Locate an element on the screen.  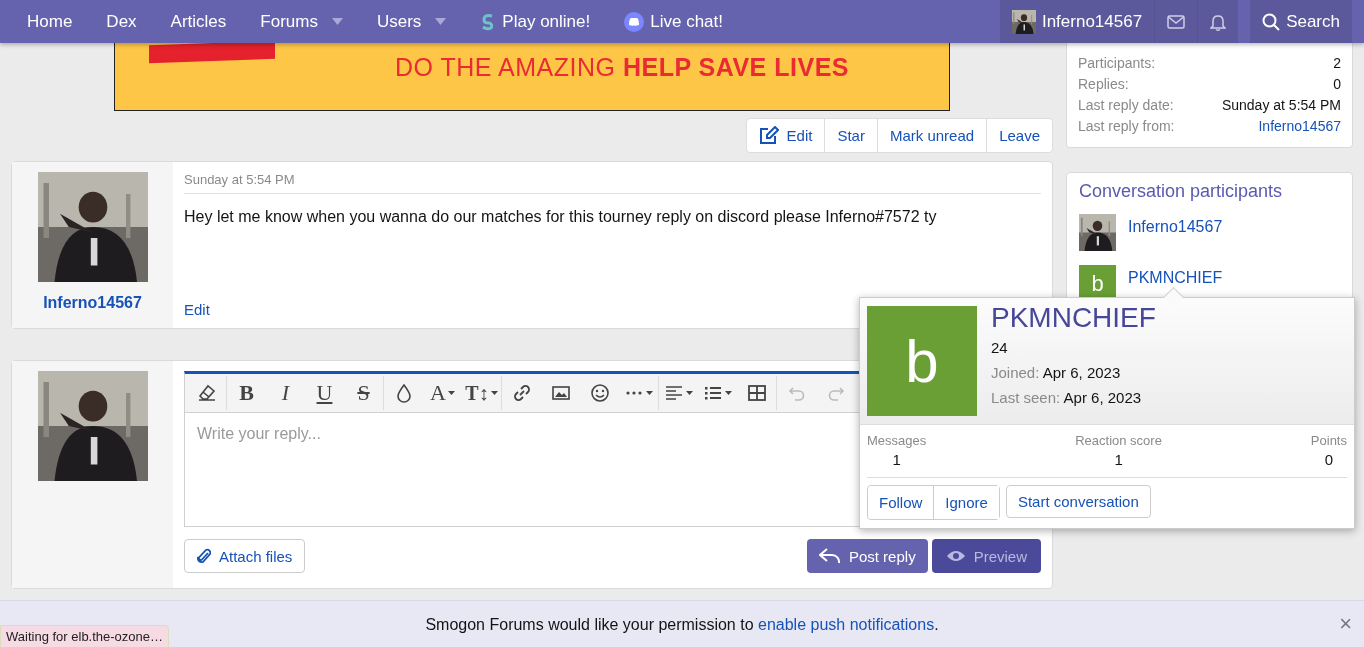
banner-text: DO THE AMAZING HELP SAVE LIVES is located at coordinates (622, 67).